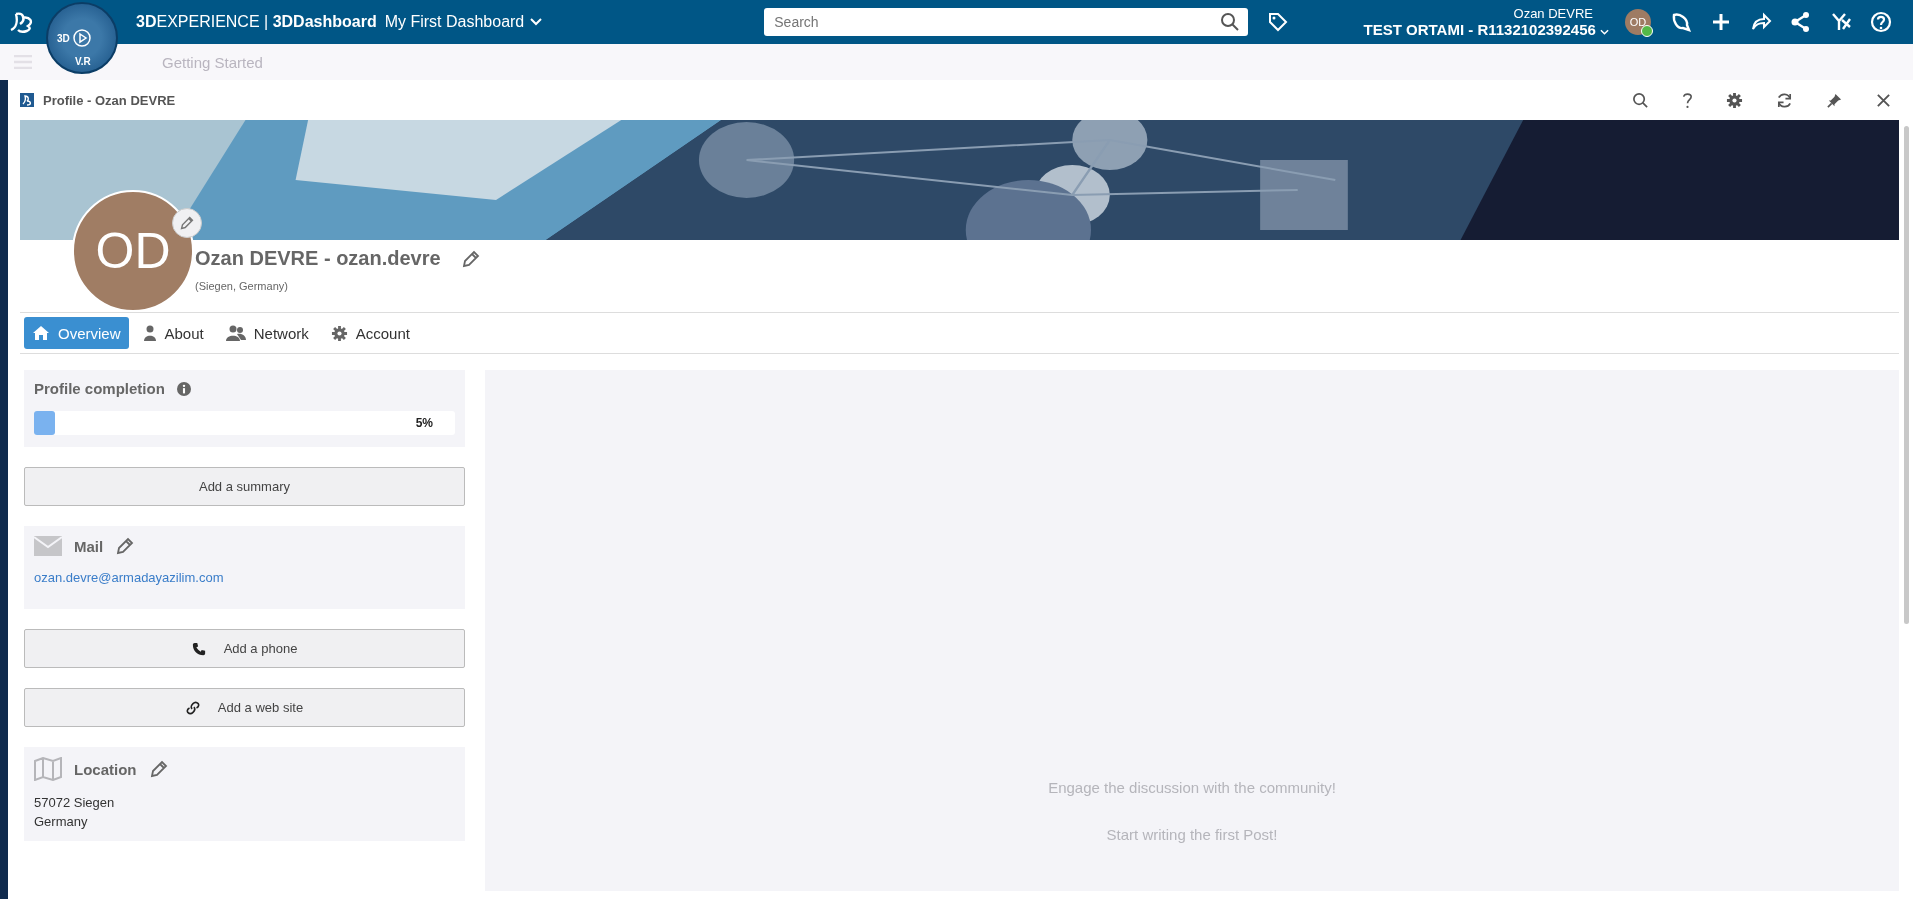 The image size is (1913, 899). What do you see at coordinates (1784, 100) in the screenshot?
I see `refresh-icon` at bounding box center [1784, 100].